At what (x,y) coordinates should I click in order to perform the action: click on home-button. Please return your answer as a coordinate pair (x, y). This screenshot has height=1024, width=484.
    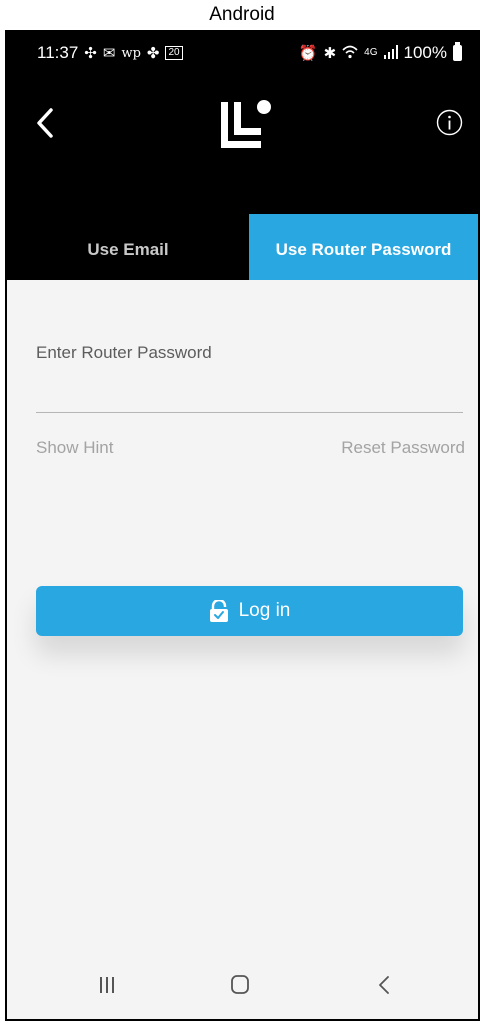
    Looking at the image, I should click on (240, 985).